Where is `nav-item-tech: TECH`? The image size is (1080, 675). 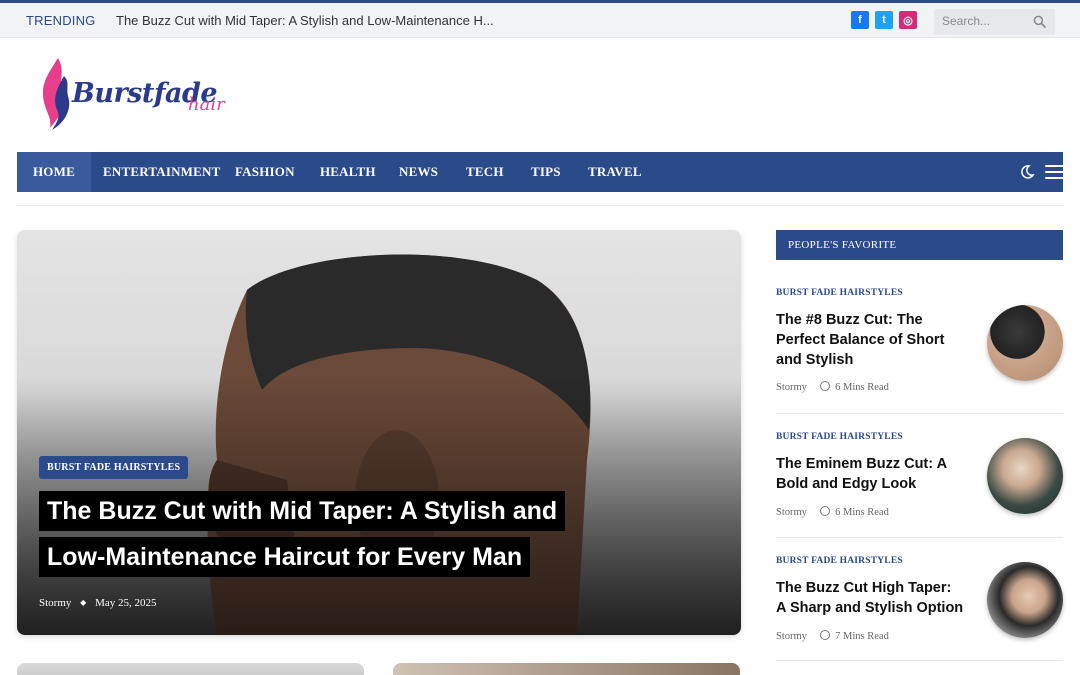
nav-item-tech: TECH is located at coordinates (485, 172).